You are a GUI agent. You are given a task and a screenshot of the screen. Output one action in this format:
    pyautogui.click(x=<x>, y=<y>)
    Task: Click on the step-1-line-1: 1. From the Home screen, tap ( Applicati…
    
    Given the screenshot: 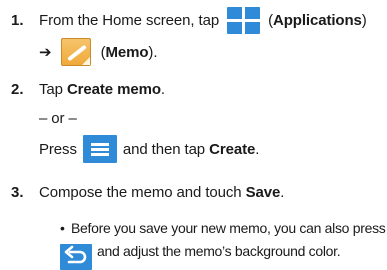 What is the action you would take?
    pyautogui.click(x=183, y=20)
    